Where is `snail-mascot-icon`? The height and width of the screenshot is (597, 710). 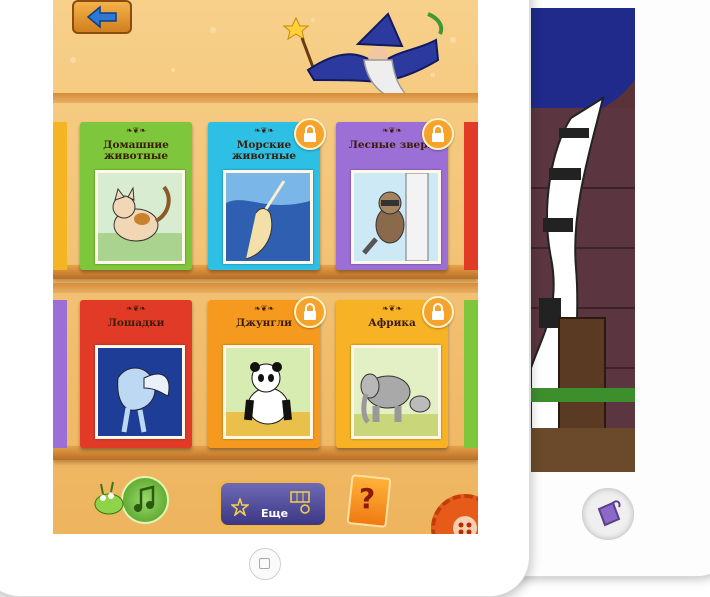 snail-mascot-icon is located at coordinates (109, 498).